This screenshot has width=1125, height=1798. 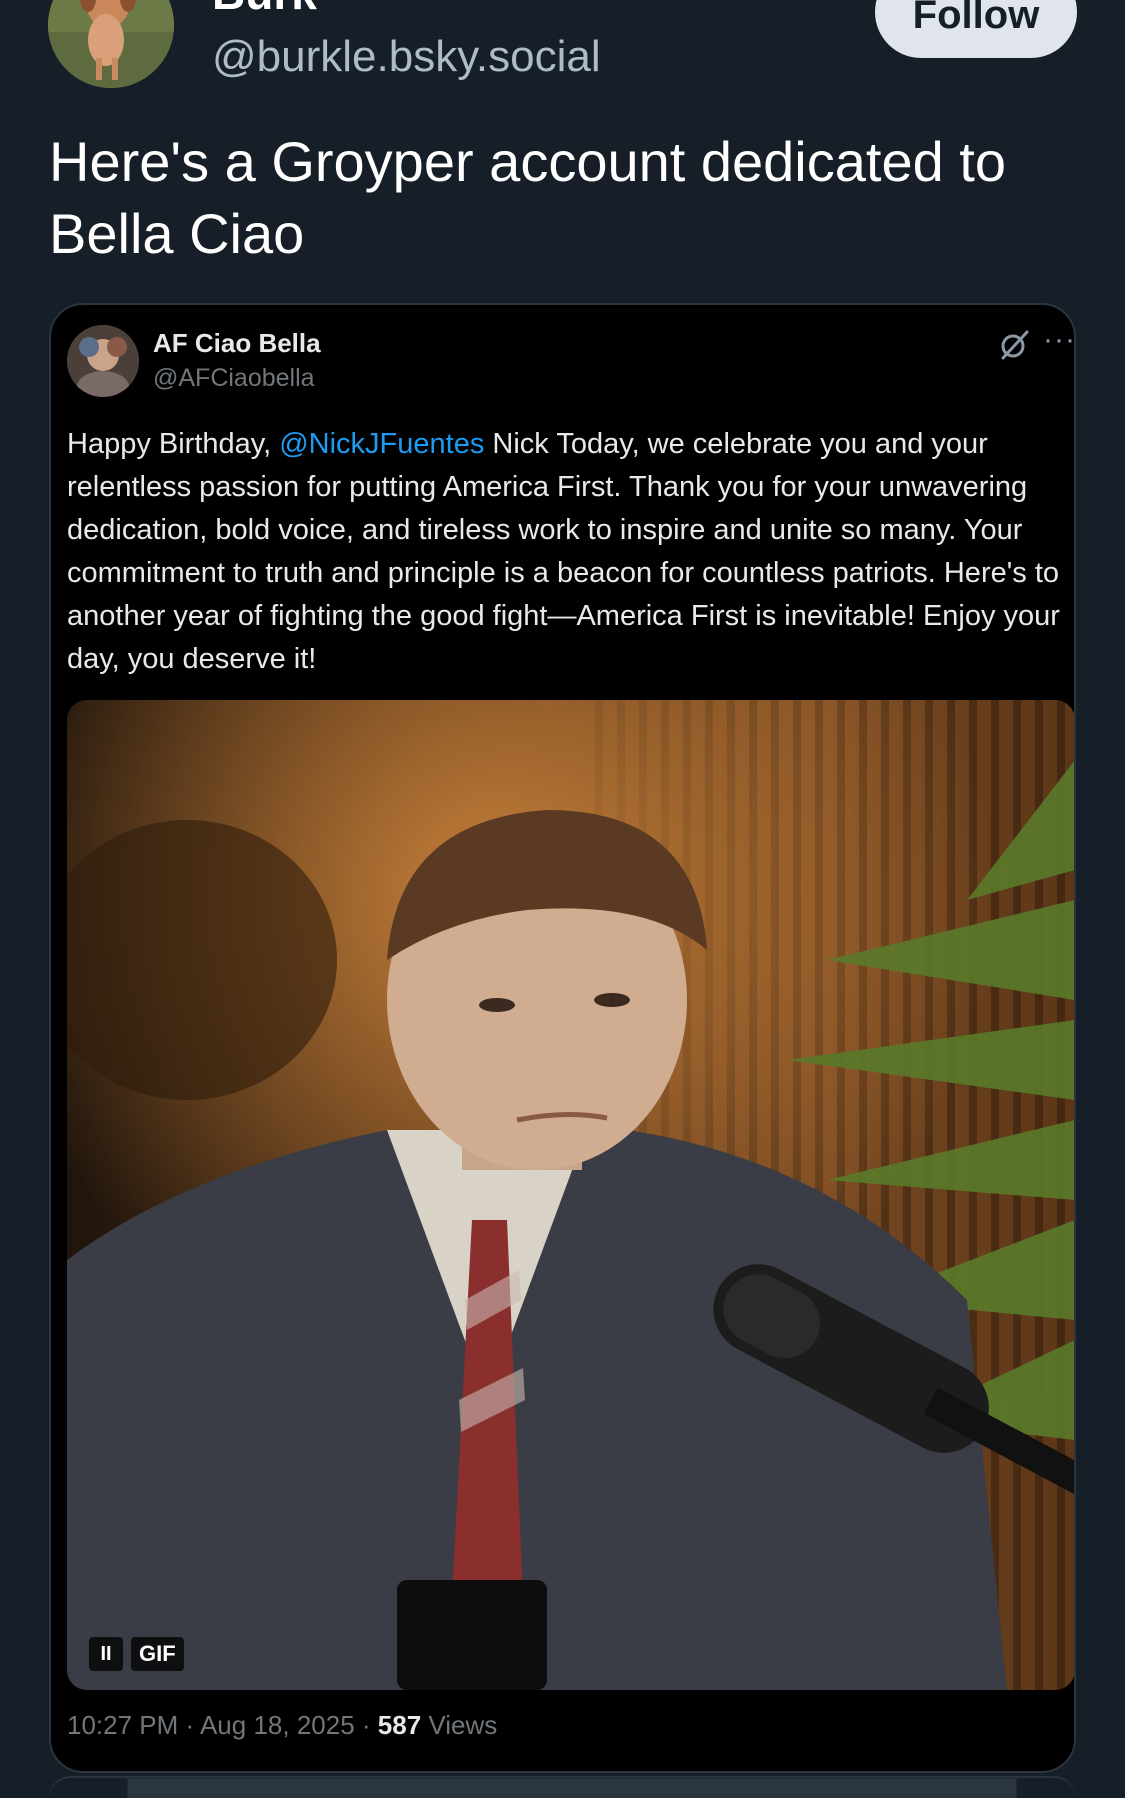 What do you see at coordinates (234, 378) in the screenshot?
I see `quoted-handle: @AFCiaobella` at bounding box center [234, 378].